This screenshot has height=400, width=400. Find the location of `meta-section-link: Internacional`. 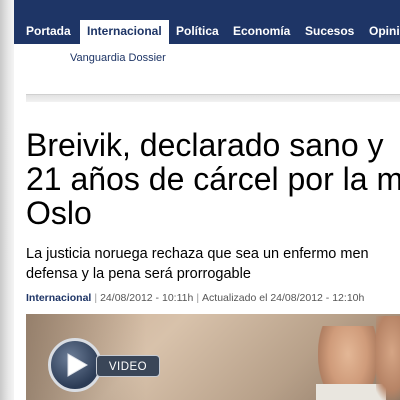

meta-section-link: Internacional is located at coordinates (58, 298).